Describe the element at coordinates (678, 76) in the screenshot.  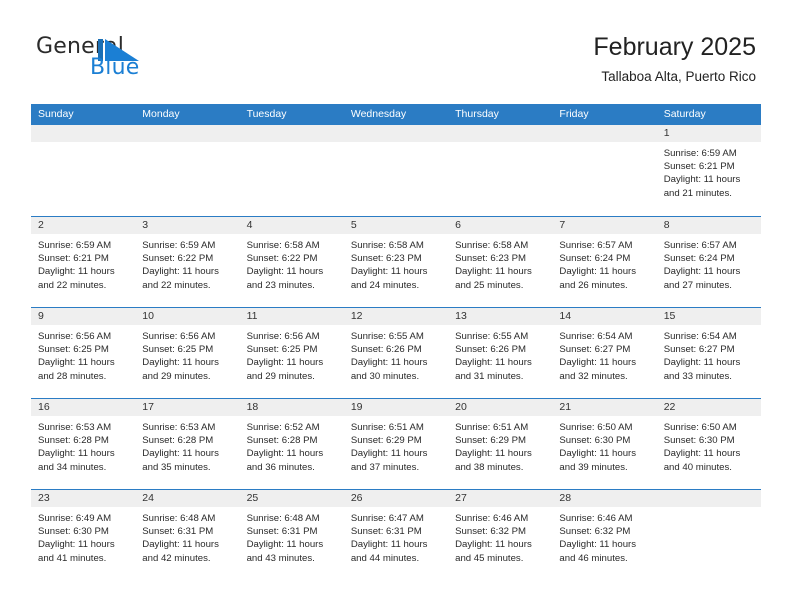
I see `page-subtitle: Tallaboa Alta, Puerto Rico` at that location.